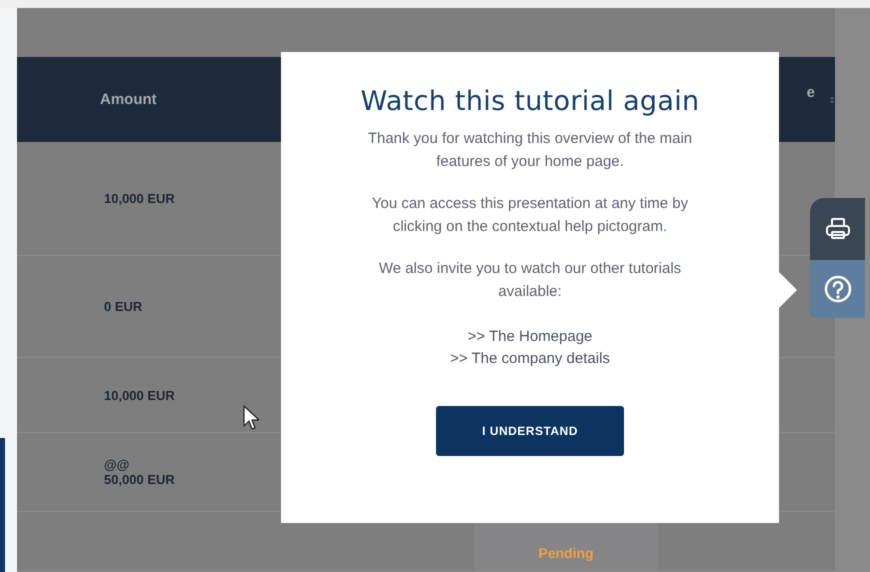 This screenshot has height=572, width=870. Describe the element at coordinates (530, 280) in the screenshot. I see `dialog-text: We also invite you to watch our other tutorials available:` at that location.